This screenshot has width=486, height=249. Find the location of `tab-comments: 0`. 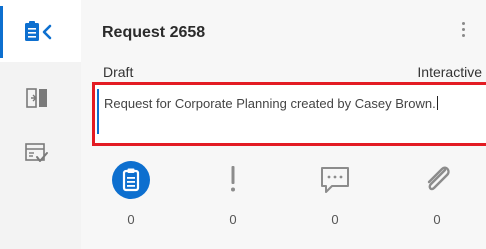

tab-comments: 0 is located at coordinates (335, 200).